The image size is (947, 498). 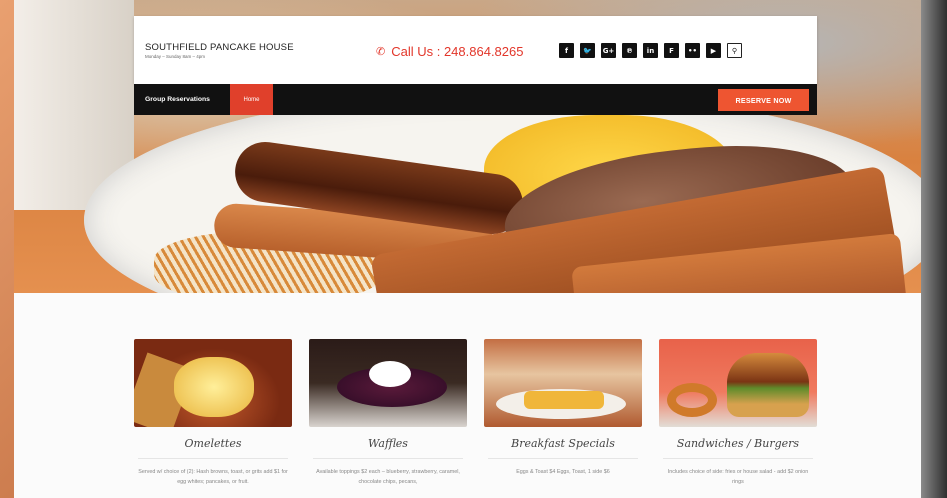 I want to click on youtube-icon: ▶, so click(x=713, y=50).